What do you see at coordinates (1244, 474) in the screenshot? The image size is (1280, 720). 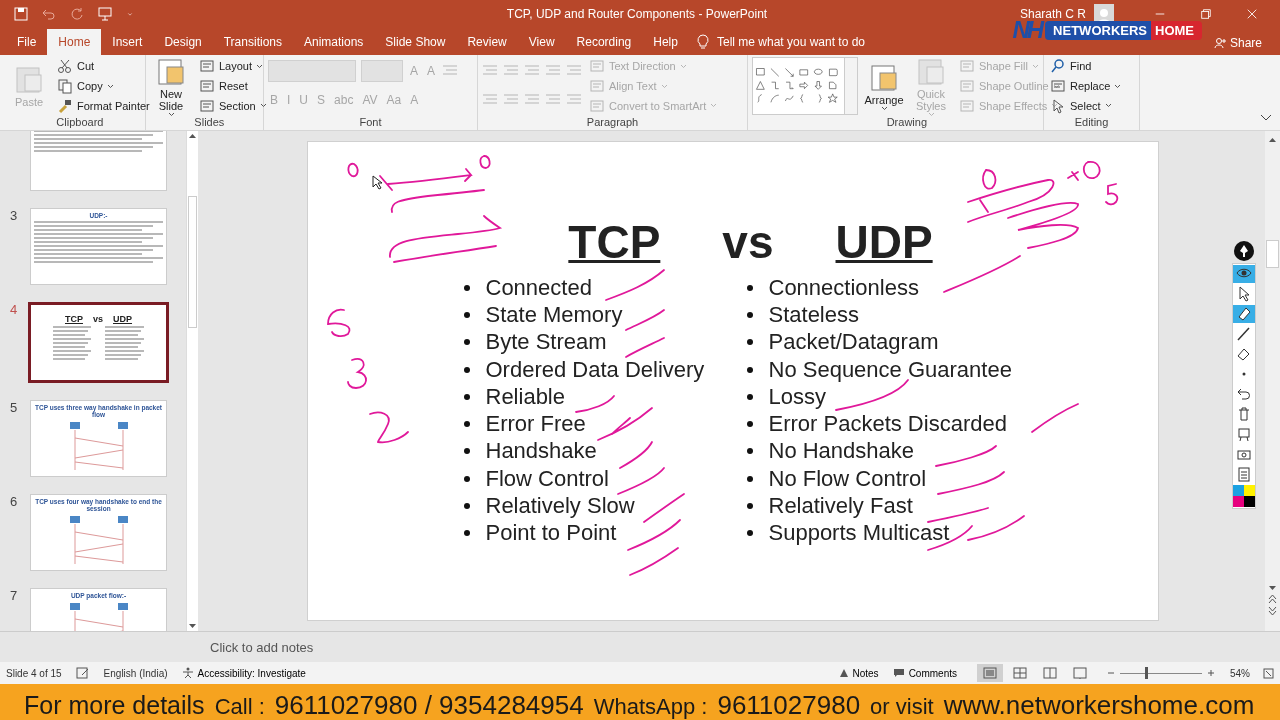 I see `clipboard-icon` at bounding box center [1244, 474].